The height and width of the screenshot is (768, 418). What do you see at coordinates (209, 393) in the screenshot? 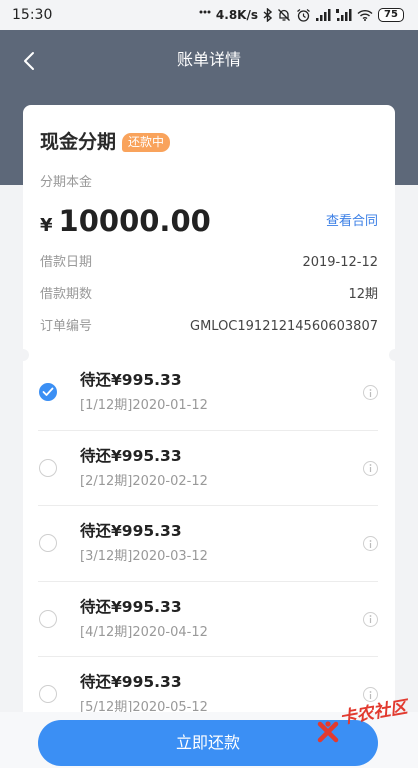
I see `list-item: 待还¥995.33 [1/12期]2020-01-12` at bounding box center [209, 393].